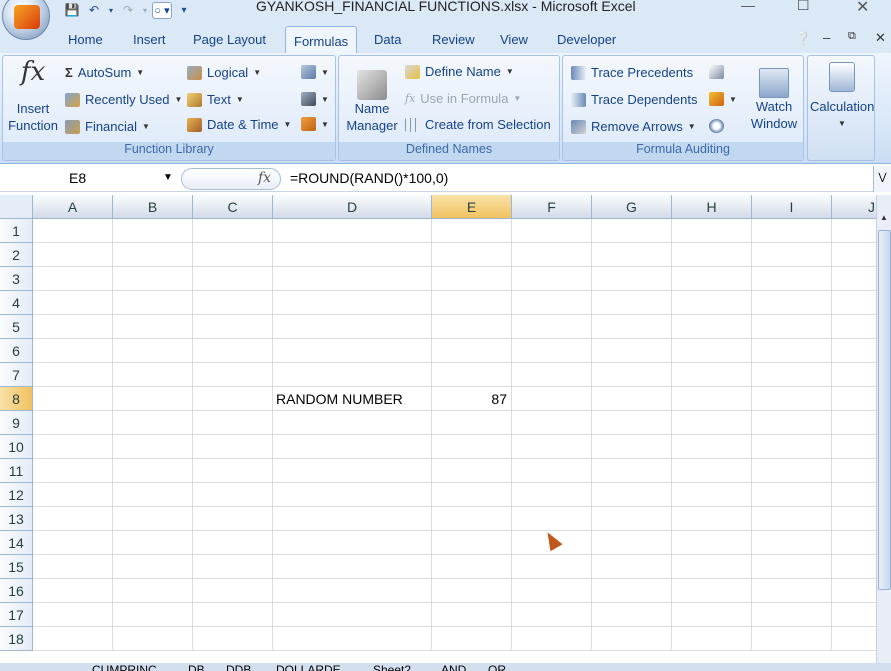  Describe the element at coordinates (633, 126) in the screenshot. I see `remove-arrows-button: Remove Arrows ▼` at that location.